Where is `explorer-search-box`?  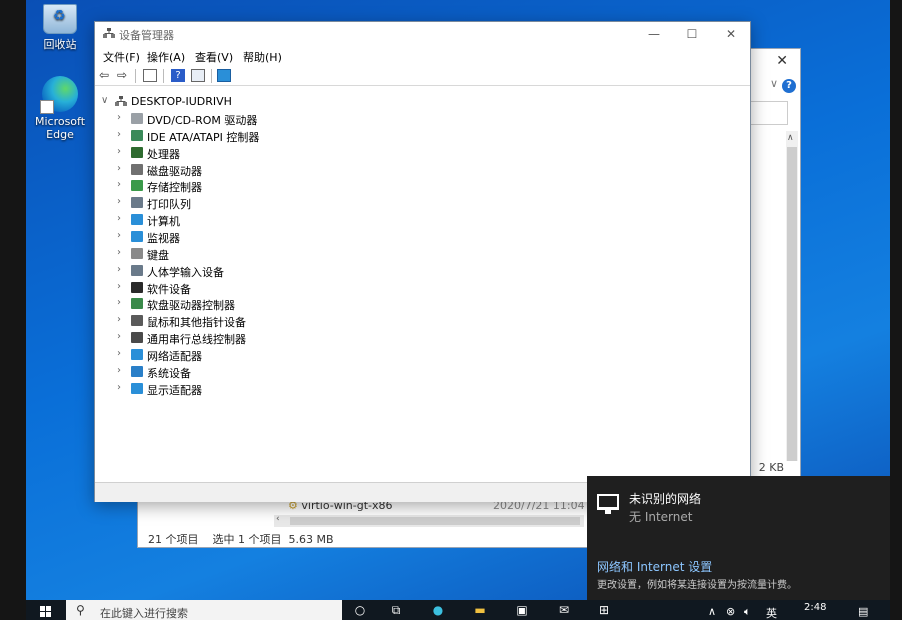 explorer-search-box is located at coordinates (768, 113).